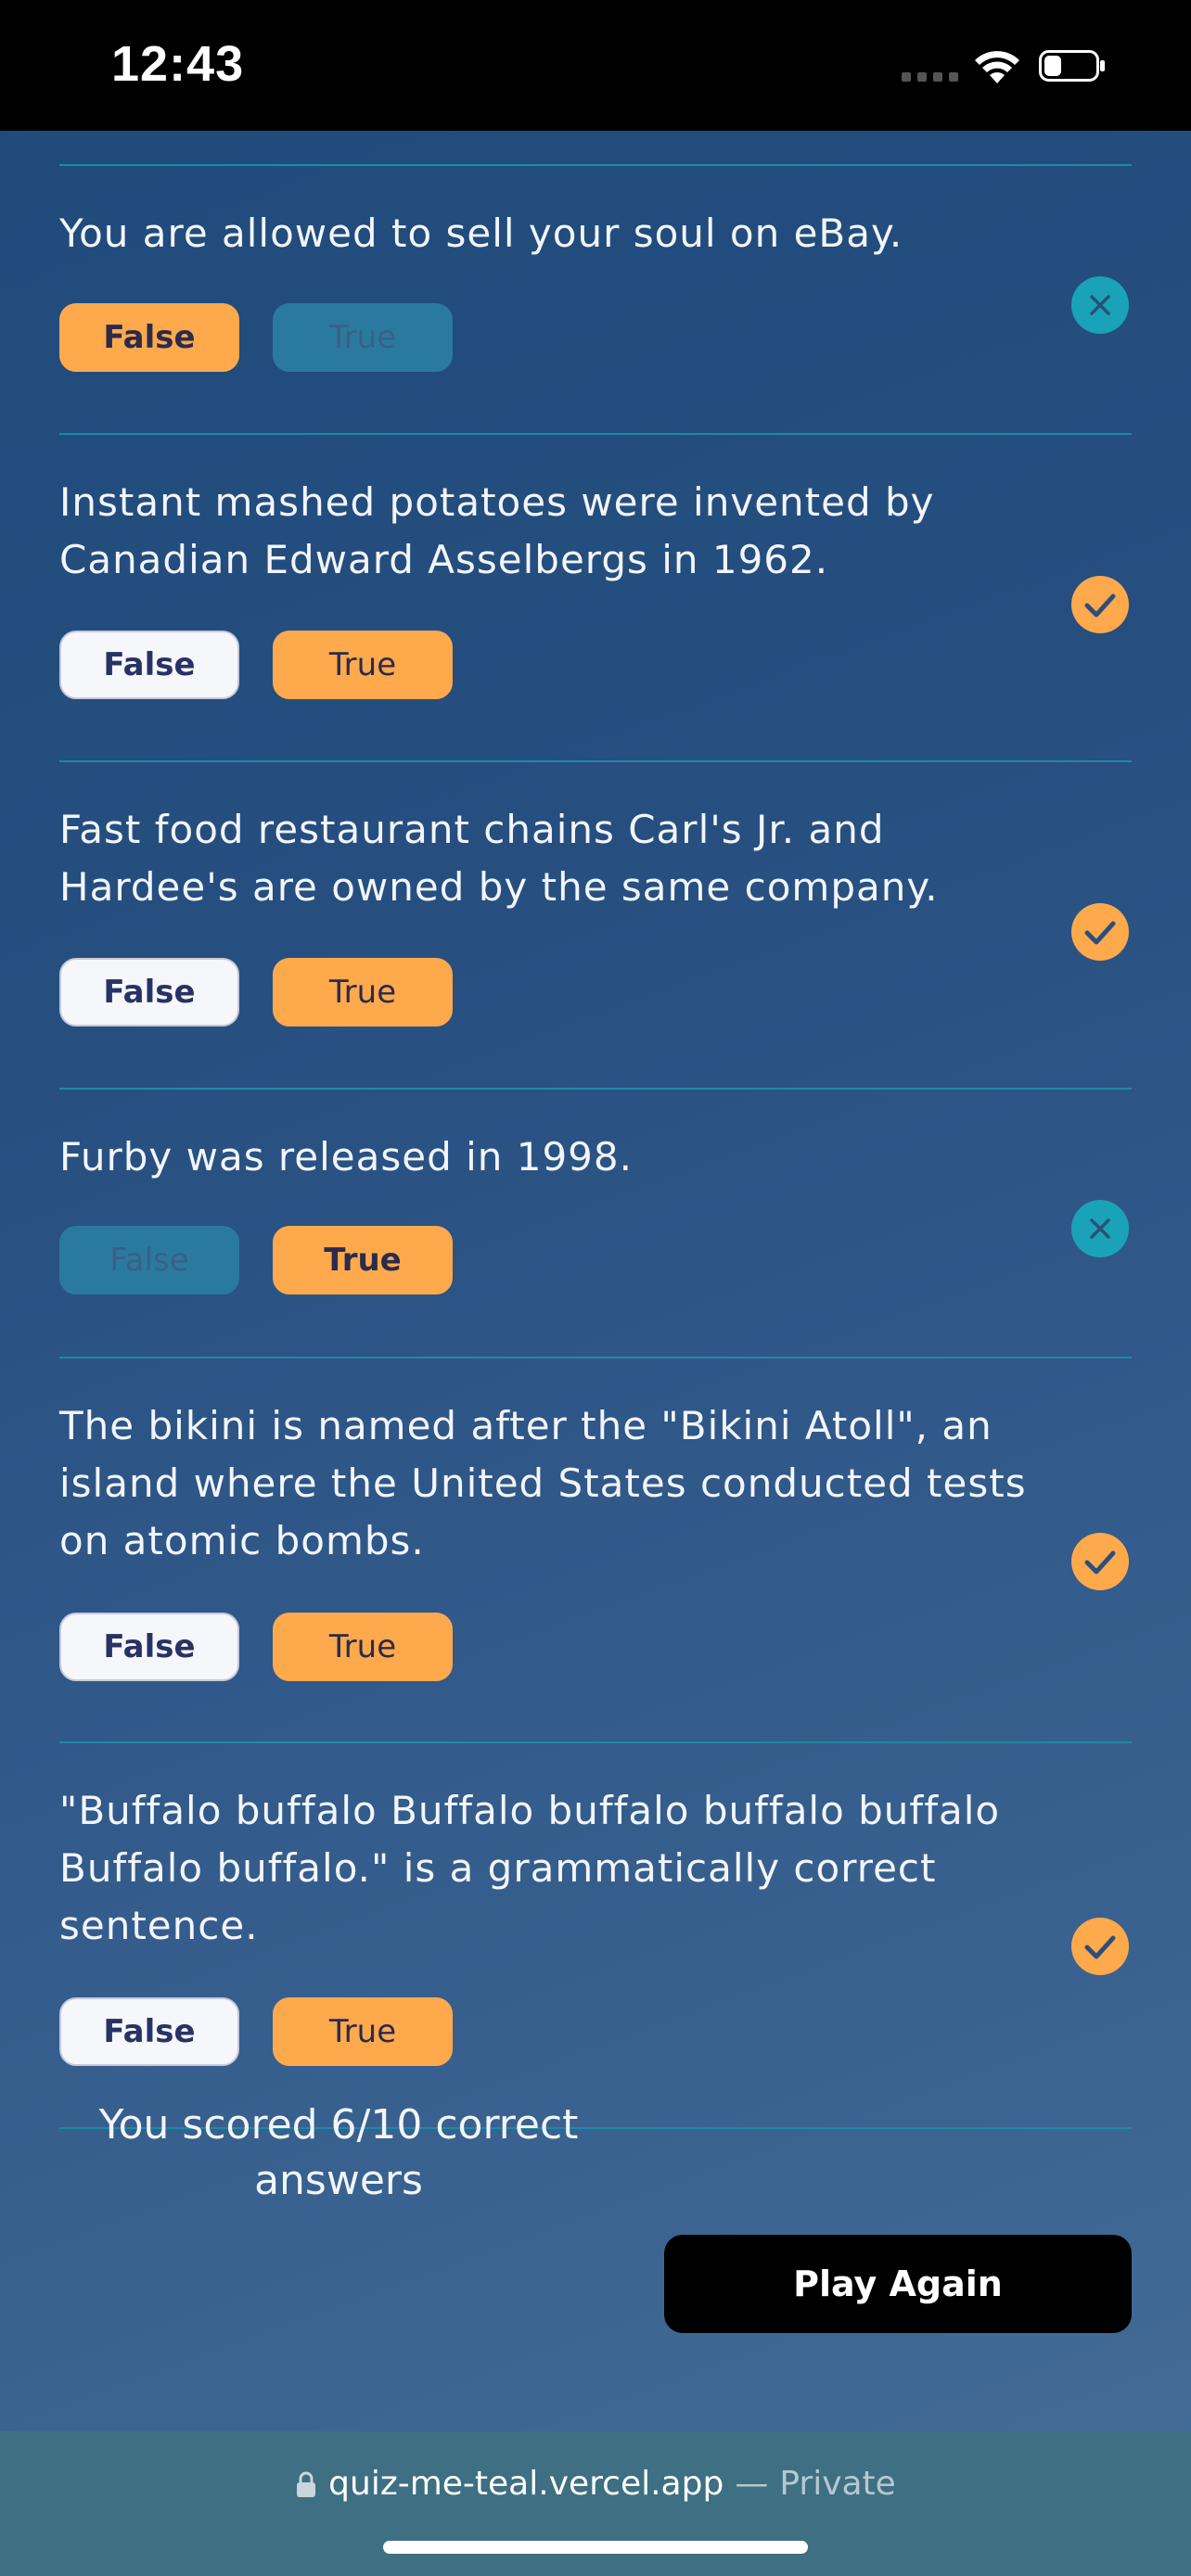 This screenshot has height=2576, width=1191. What do you see at coordinates (930, 77) in the screenshot?
I see `cellular-signal-icon` at bounding box center [930, 77].